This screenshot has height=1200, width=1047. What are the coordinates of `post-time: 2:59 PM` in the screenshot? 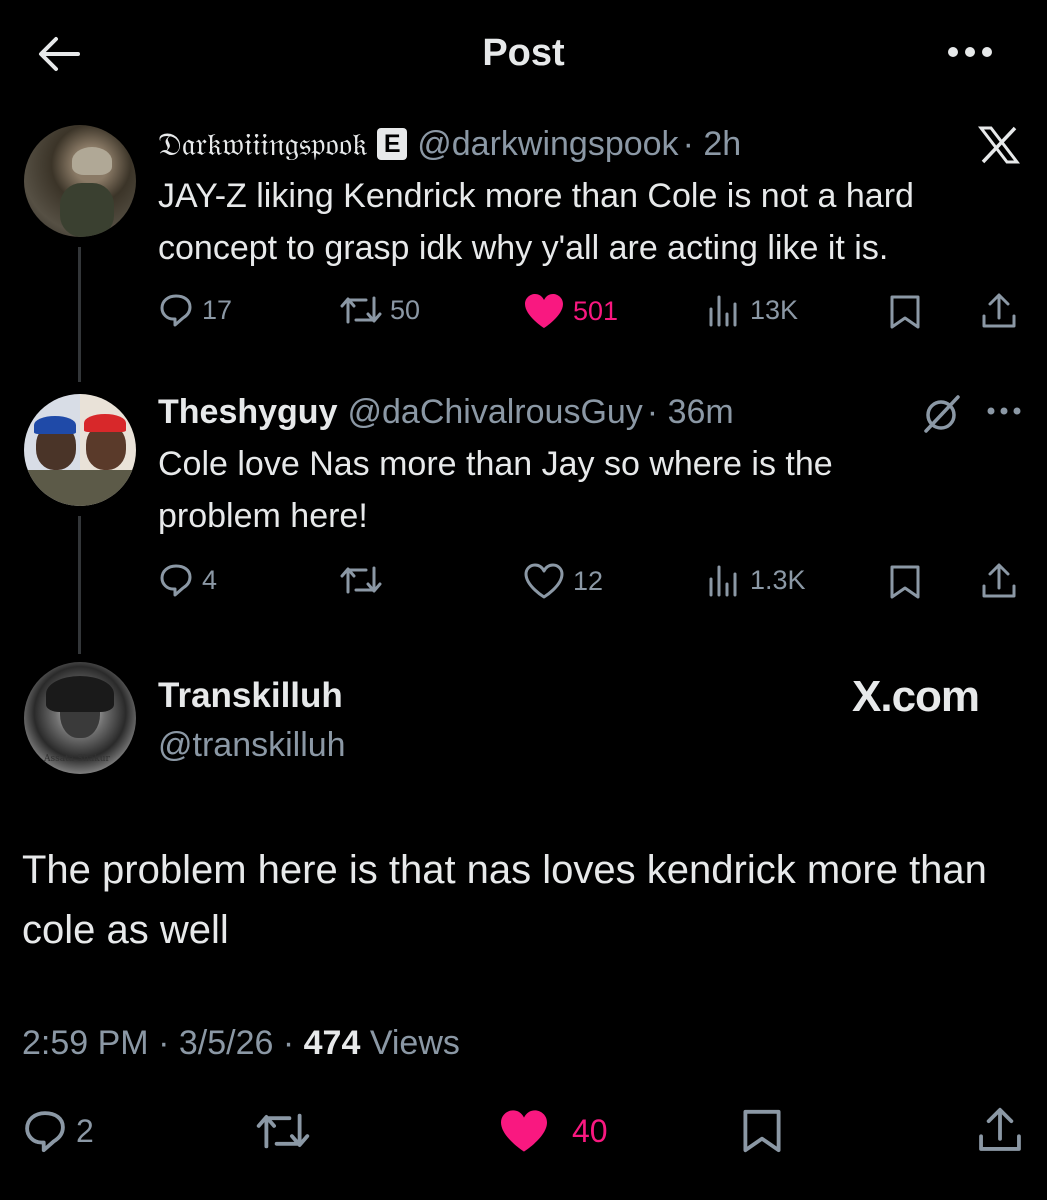 It's located at (85, 1043).